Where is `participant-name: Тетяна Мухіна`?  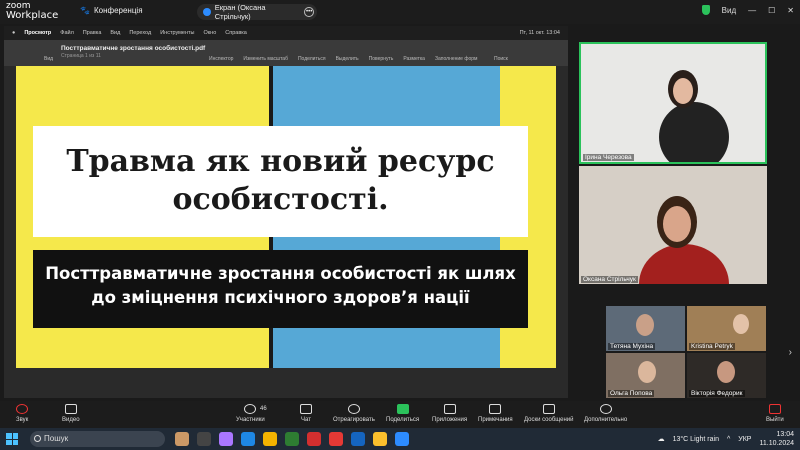
participant-name: Тетяна Мухіна is located at coordinates (632, 346).